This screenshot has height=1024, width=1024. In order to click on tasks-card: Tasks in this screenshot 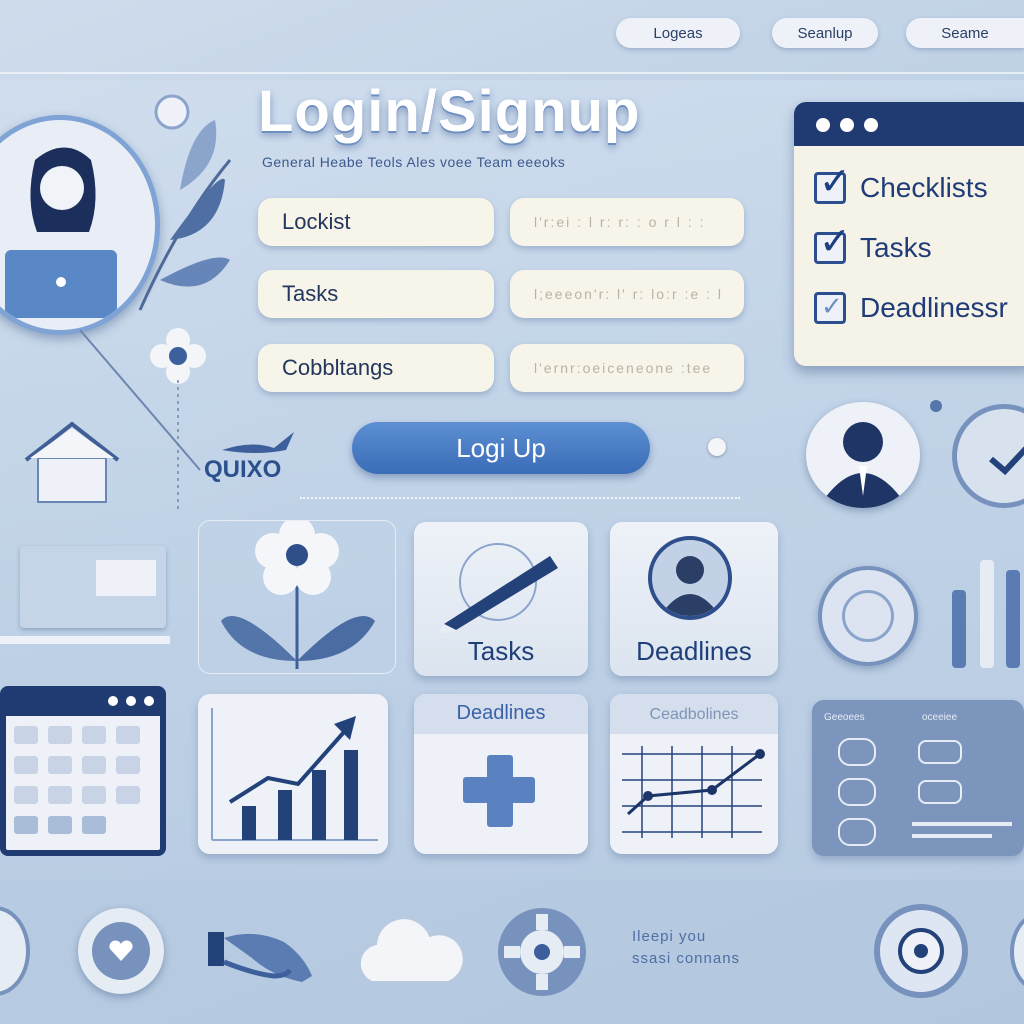, I will do `click(501, 599)`.